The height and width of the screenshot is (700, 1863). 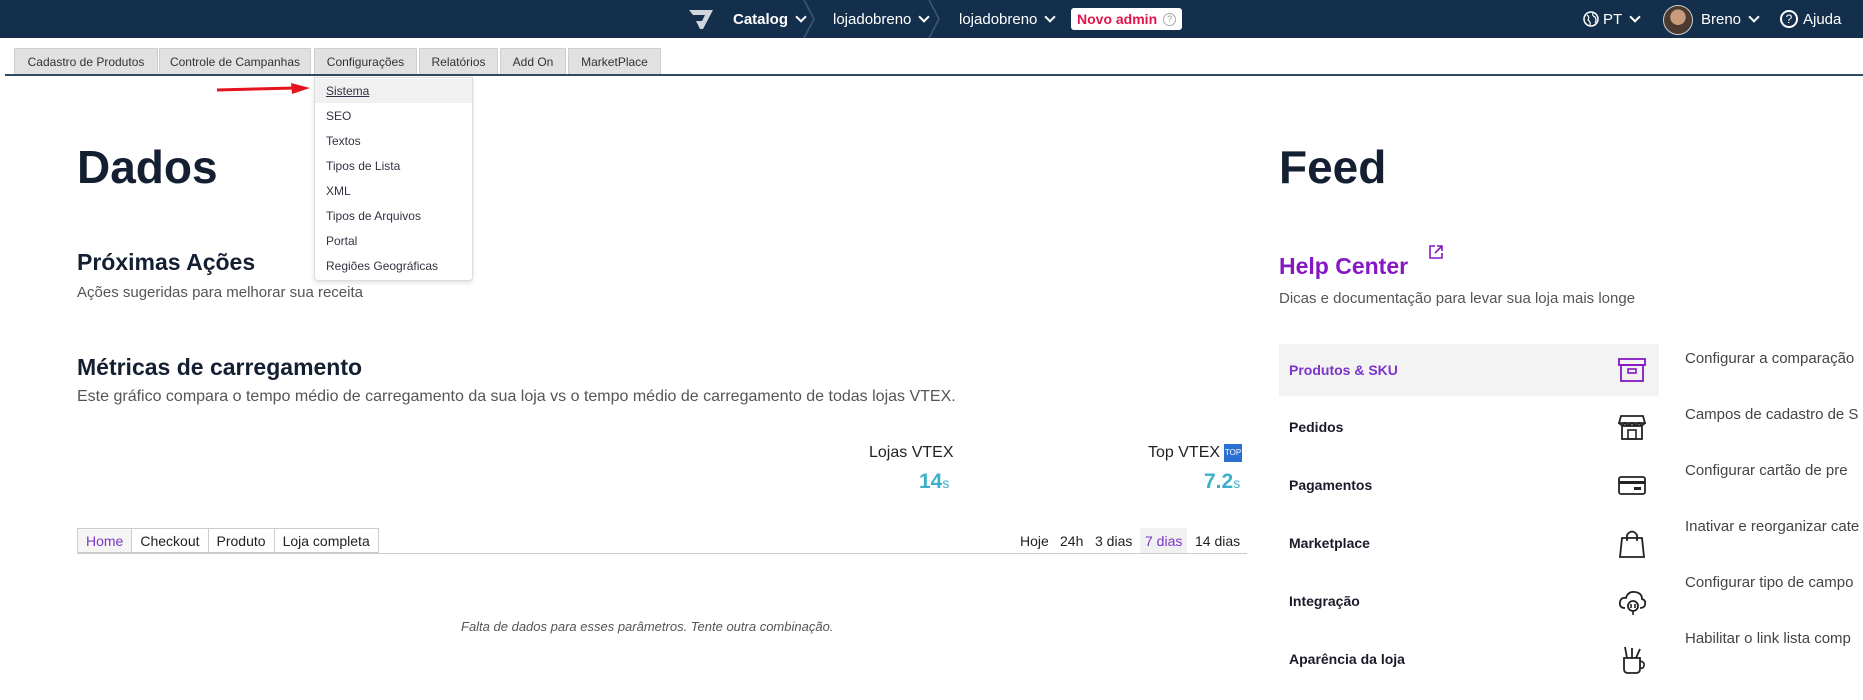 I want to click on user-name: Breno, so click(x=1721, y=19).